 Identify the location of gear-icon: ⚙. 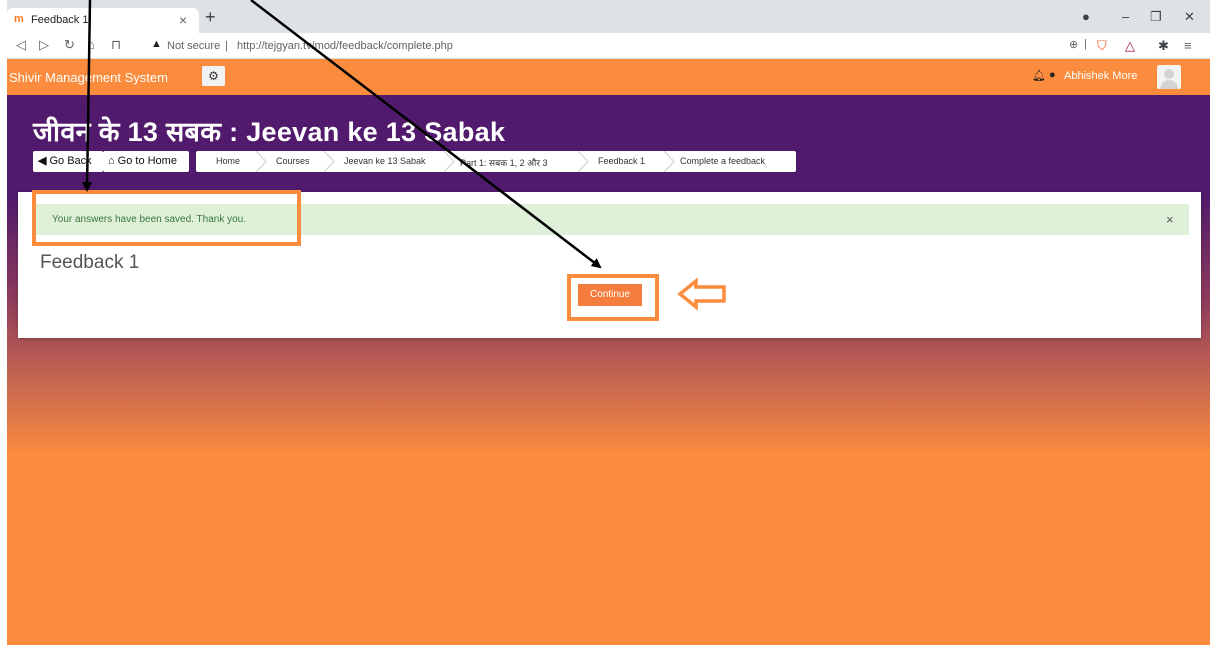
(213, 76).